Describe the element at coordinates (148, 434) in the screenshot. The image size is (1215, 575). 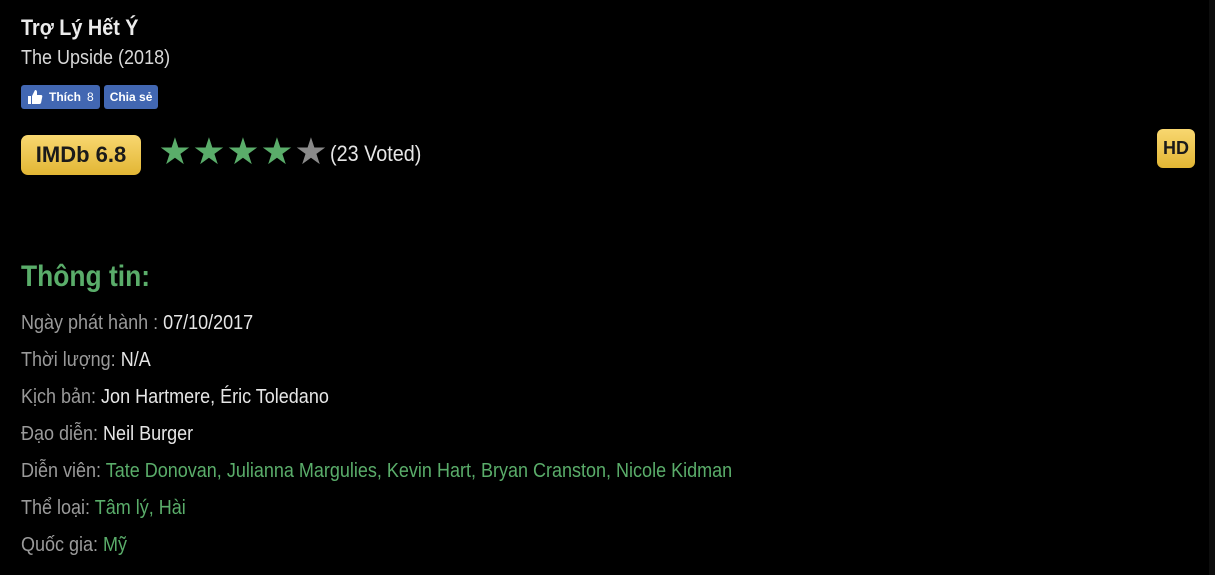
I see `director-value: Neil Burger` at that location.